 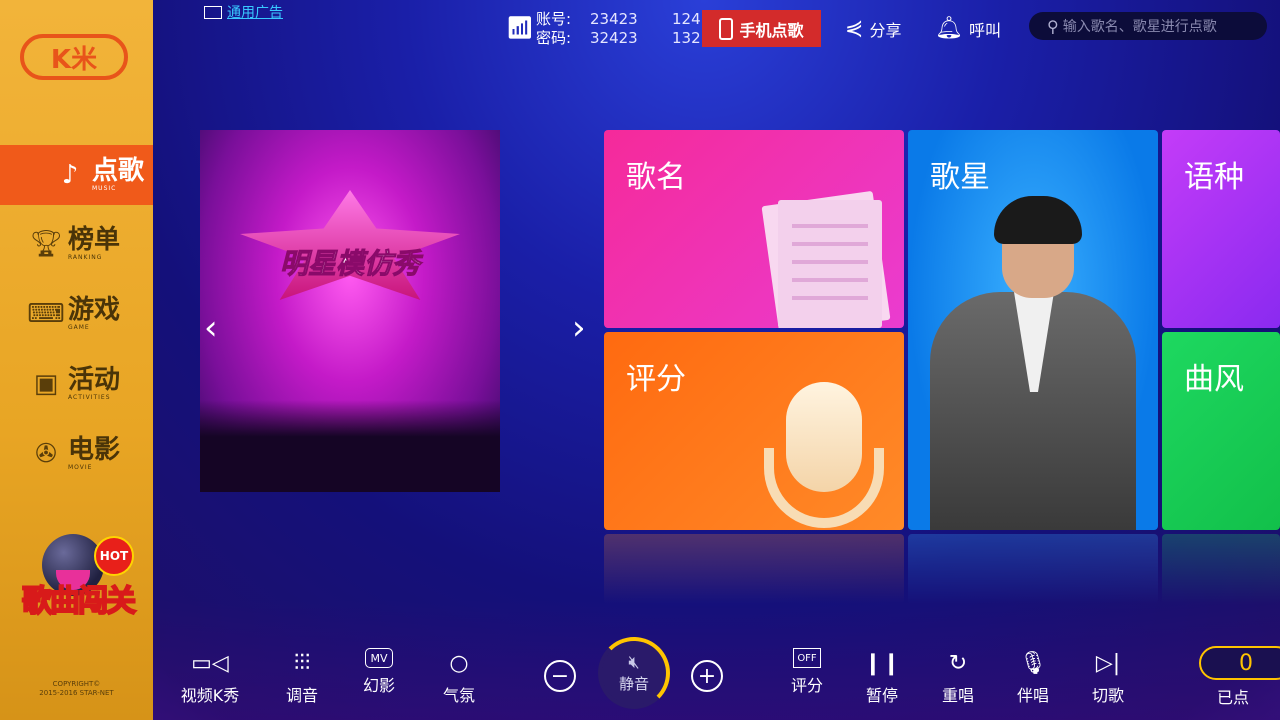 I want to click on search-input: ⚲ 输入歌名、歌星进行点歌, so click(x=1148, y=26).